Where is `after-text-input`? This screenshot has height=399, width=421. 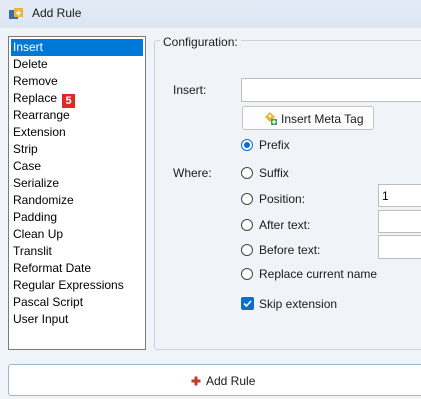 after-text-input is located at coordinates (399, 221).